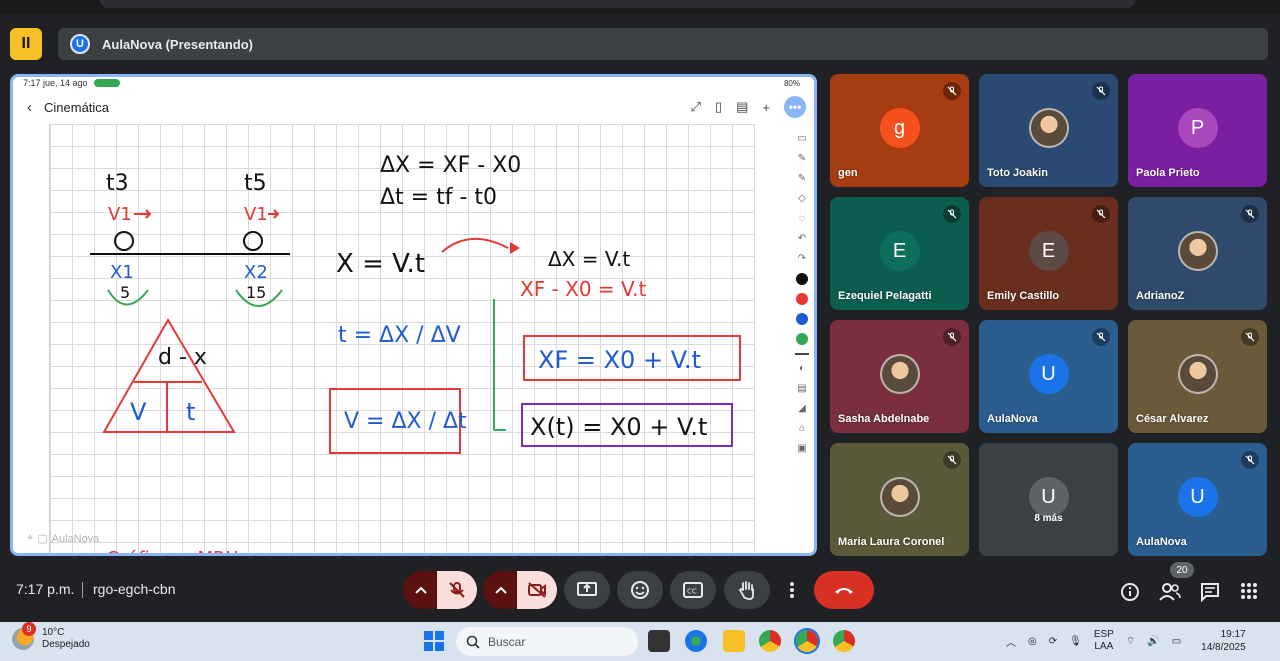 This screenshot has width=1280, height=661. Describe the element at coordinates (795, 107) in the screenshot. I see `more-options-icon: •••` at that location.